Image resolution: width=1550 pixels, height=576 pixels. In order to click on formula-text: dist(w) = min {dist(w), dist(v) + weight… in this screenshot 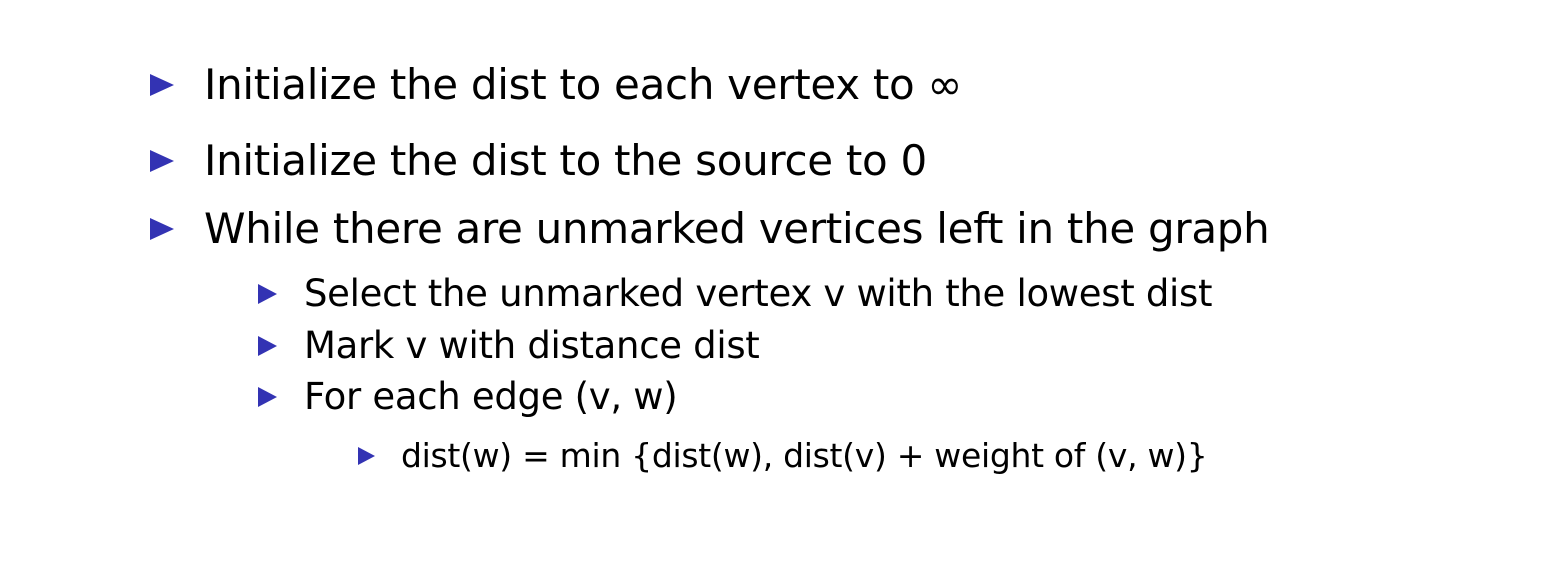, I will do `click(804, 455)`.